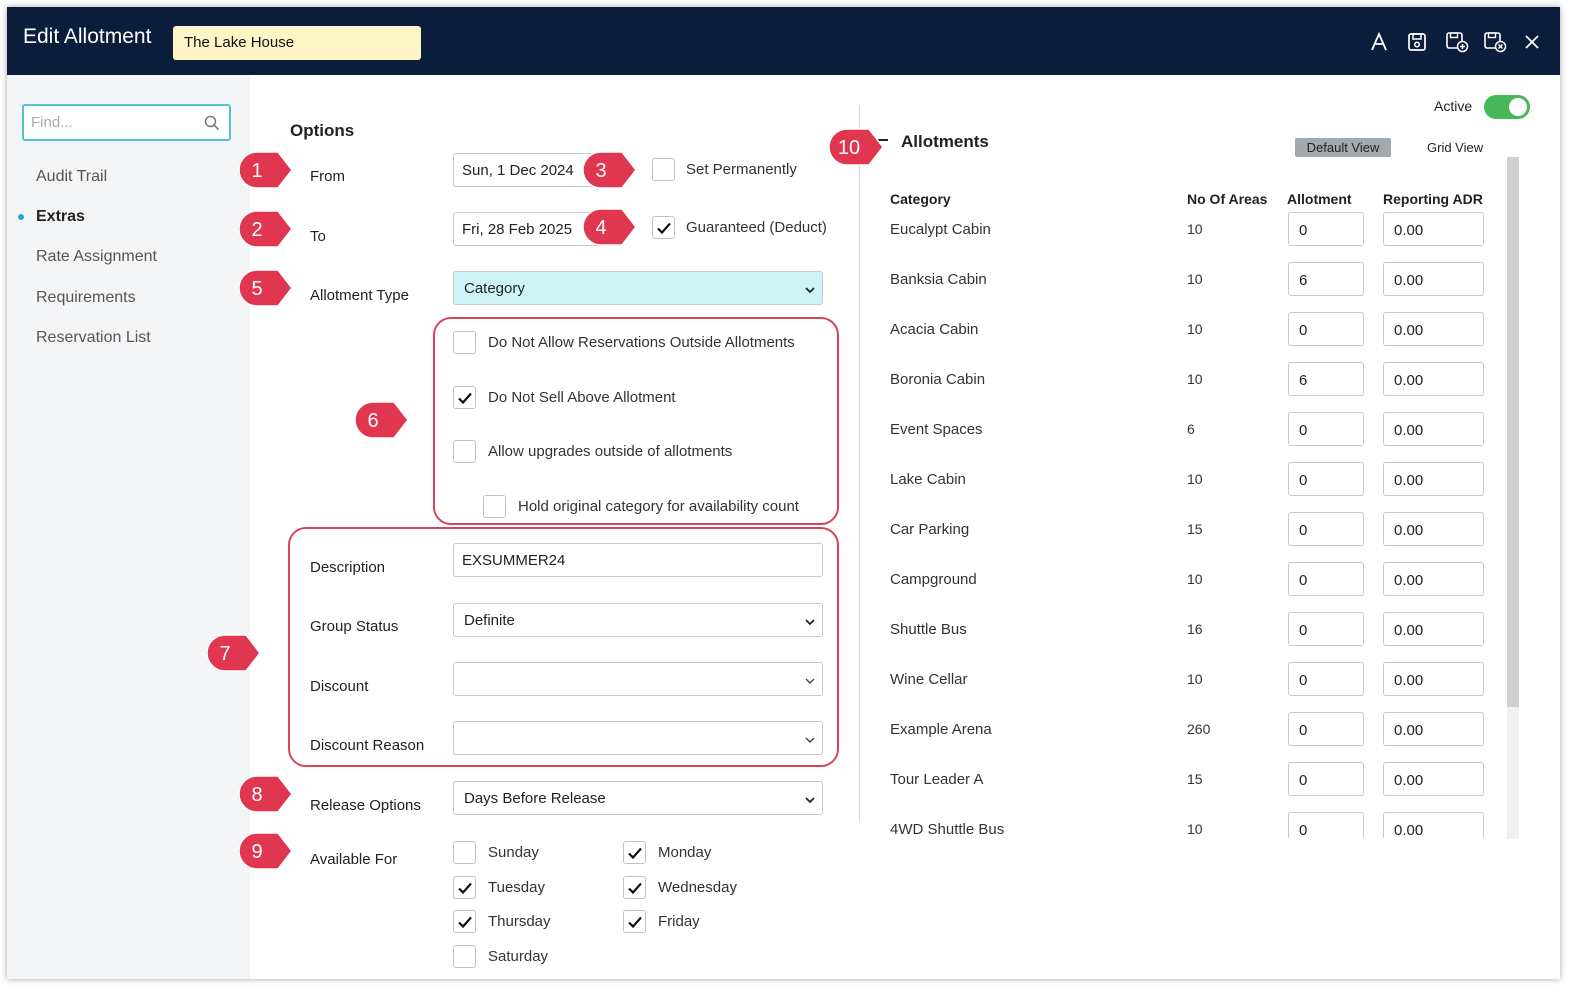 This screenshot has width=1584, height=996. I want to click on sidebar-item-requirements: Requirements, so click(86, 298).